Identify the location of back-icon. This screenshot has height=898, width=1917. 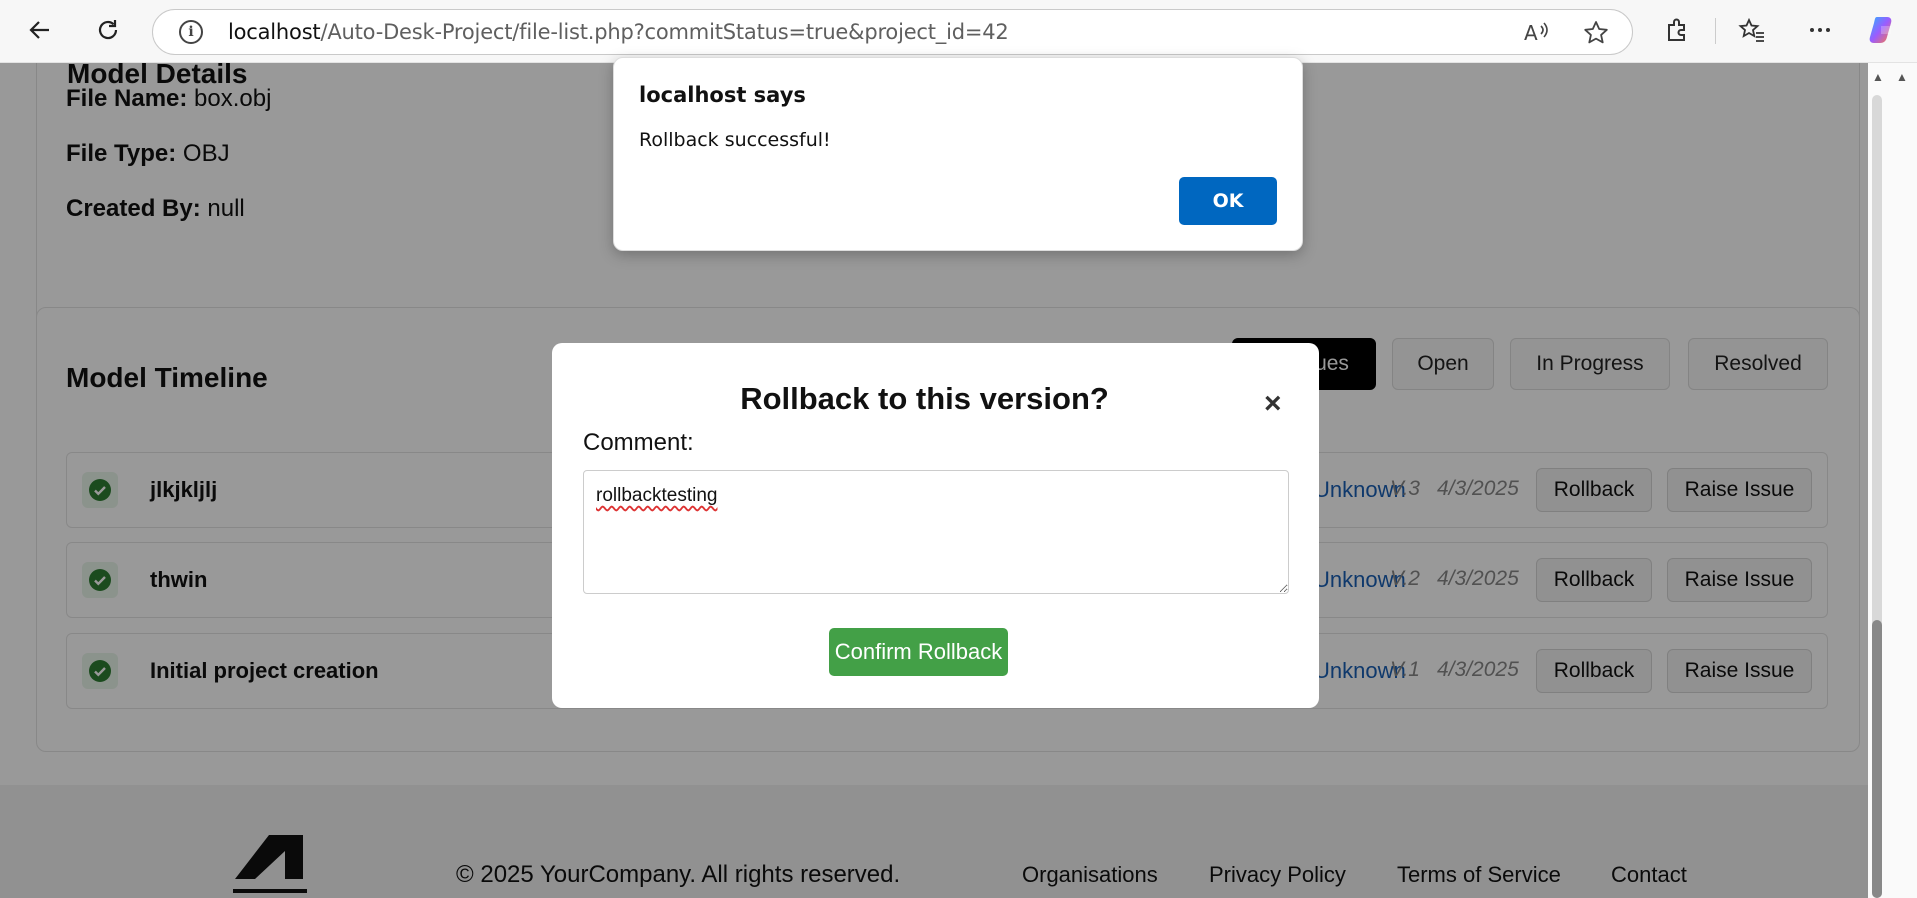
(40, 30).